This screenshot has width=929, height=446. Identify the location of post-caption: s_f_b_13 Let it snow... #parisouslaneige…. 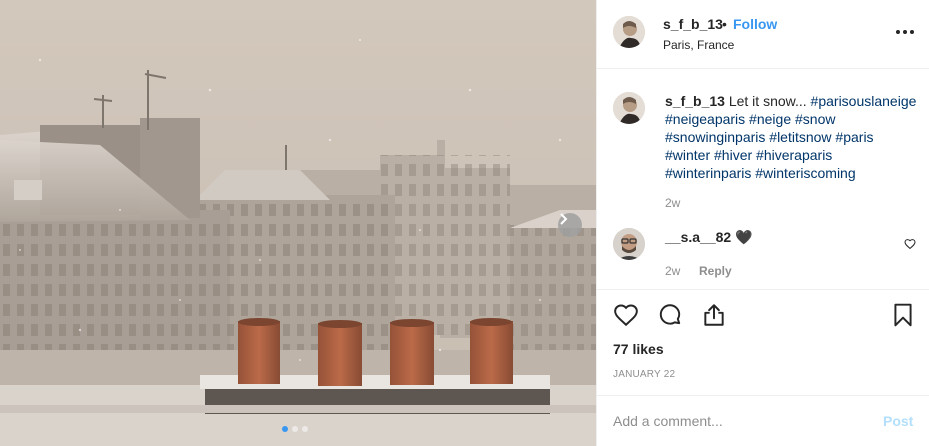
(791, 137).